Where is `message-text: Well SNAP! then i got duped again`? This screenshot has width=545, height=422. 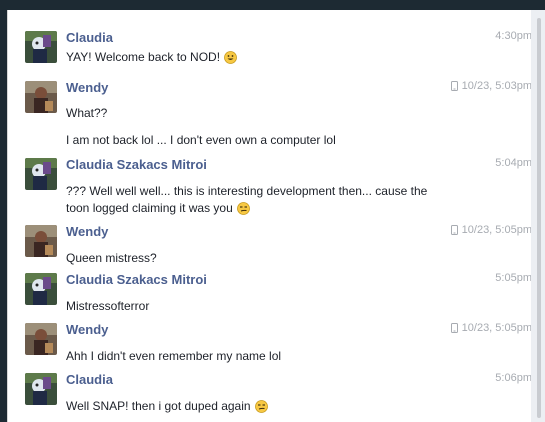 message-text: Well SNAP! then i got duped again is located at coordinates (167, 406).